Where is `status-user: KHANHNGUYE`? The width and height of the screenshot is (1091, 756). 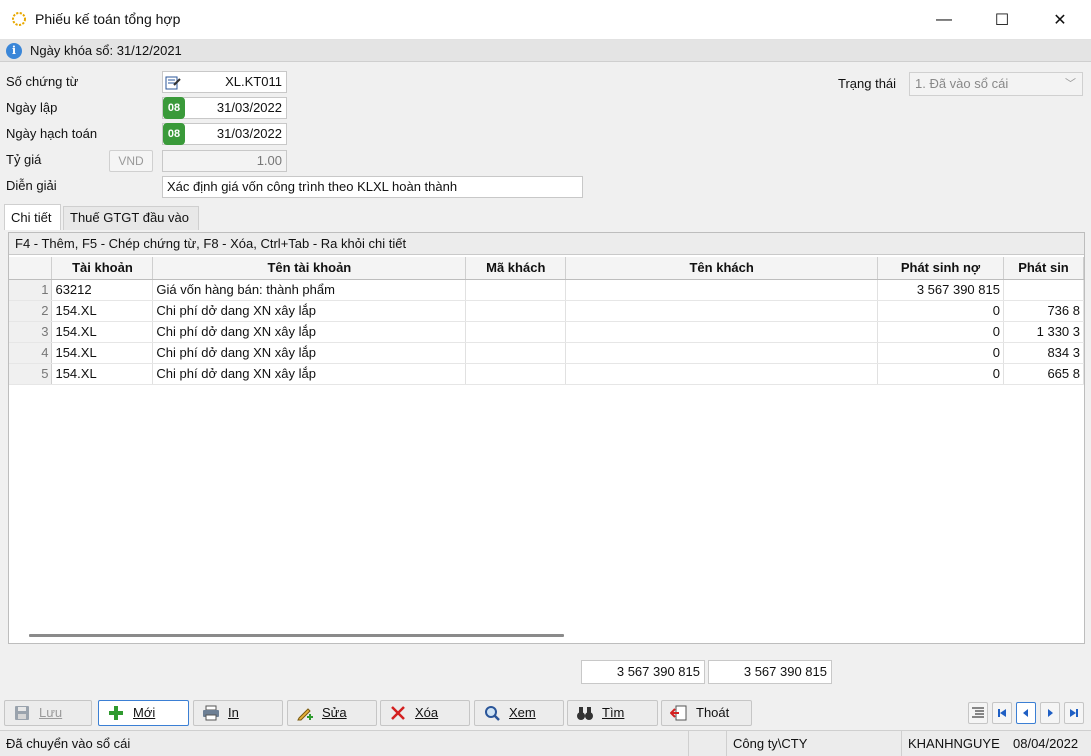 status-user: KHANHNGUYE is located at coordinates (953, 743).